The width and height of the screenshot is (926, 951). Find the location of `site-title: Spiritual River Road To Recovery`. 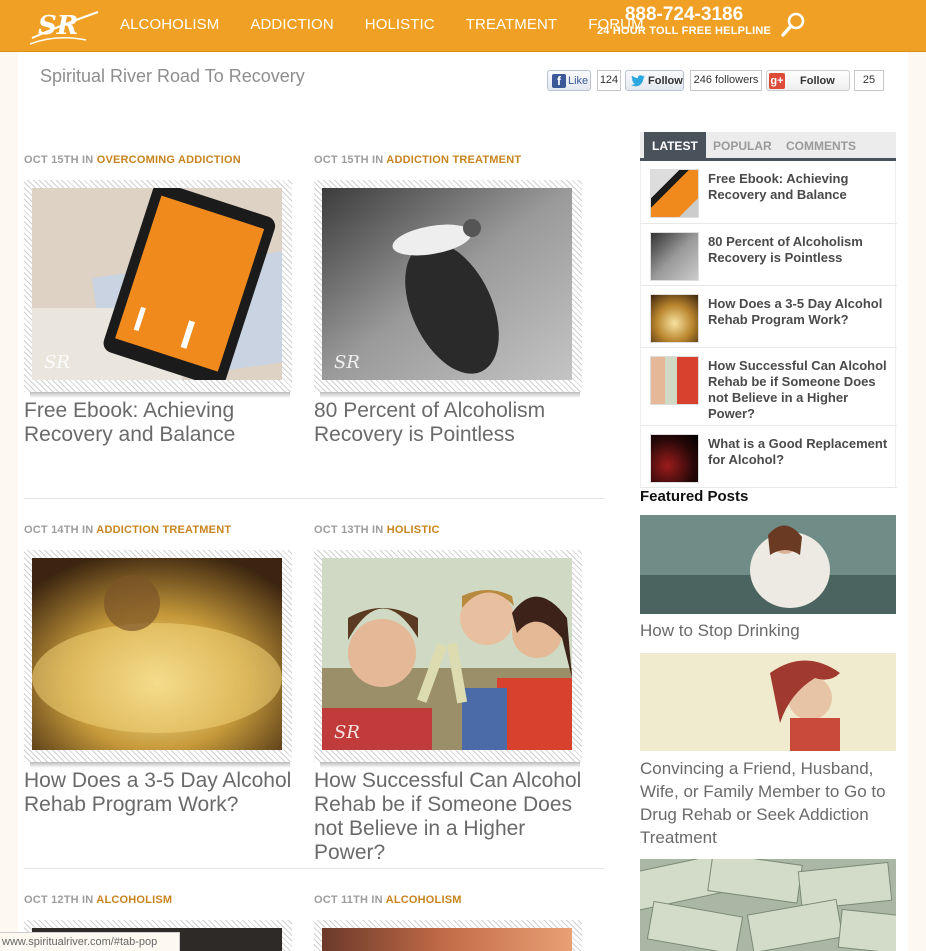

site-title: Spiritual River Road To Recovery is located at coordinates (172, 76).